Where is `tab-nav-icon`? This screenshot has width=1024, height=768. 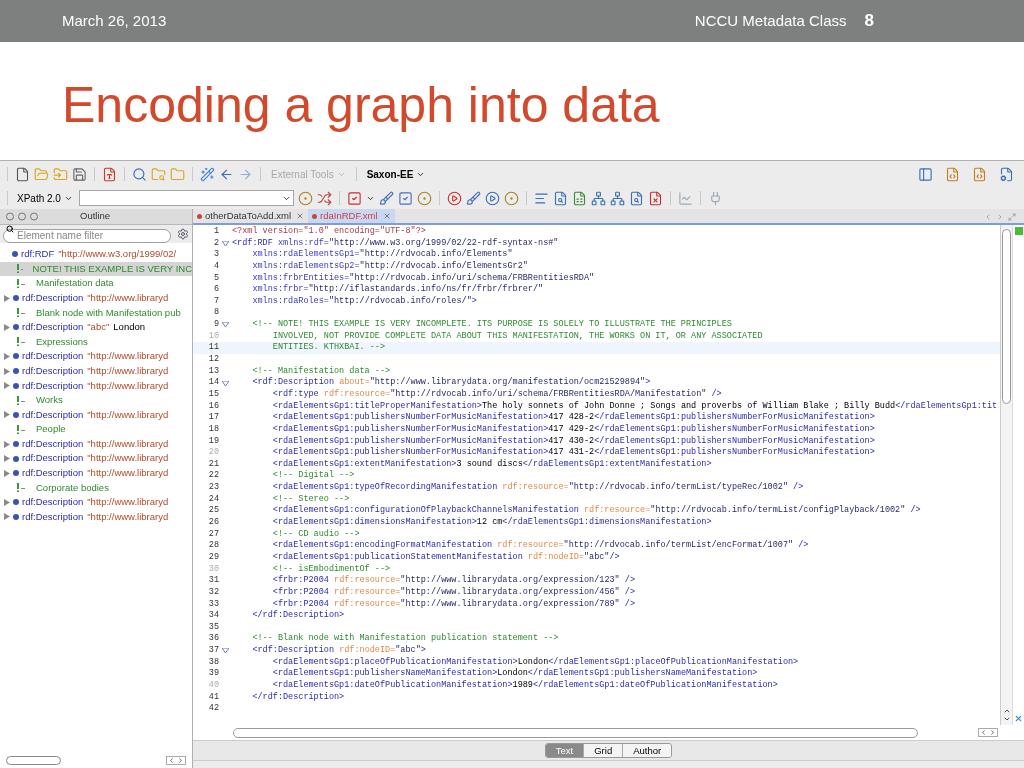
tab-nav-icon is located at coordinates (1000, 217).